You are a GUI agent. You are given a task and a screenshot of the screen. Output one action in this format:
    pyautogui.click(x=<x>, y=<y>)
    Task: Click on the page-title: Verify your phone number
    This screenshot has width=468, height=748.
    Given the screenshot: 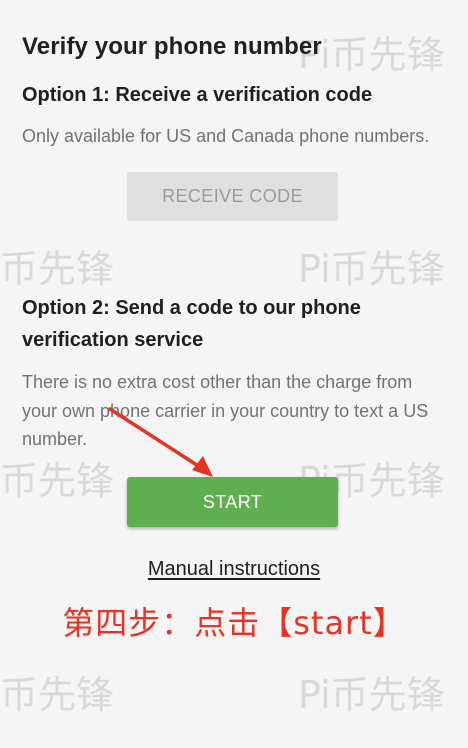 What is the action you would take?
    pyautogui.click(x=172, y=46)
    